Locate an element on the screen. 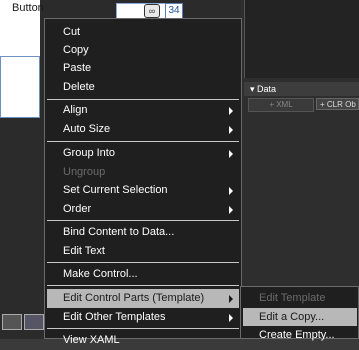 The width and height of the screenshot is (359, 350). menu-item-edit-control-parts: Edit Control Parts (Template) is located at coordinates (143, 298).